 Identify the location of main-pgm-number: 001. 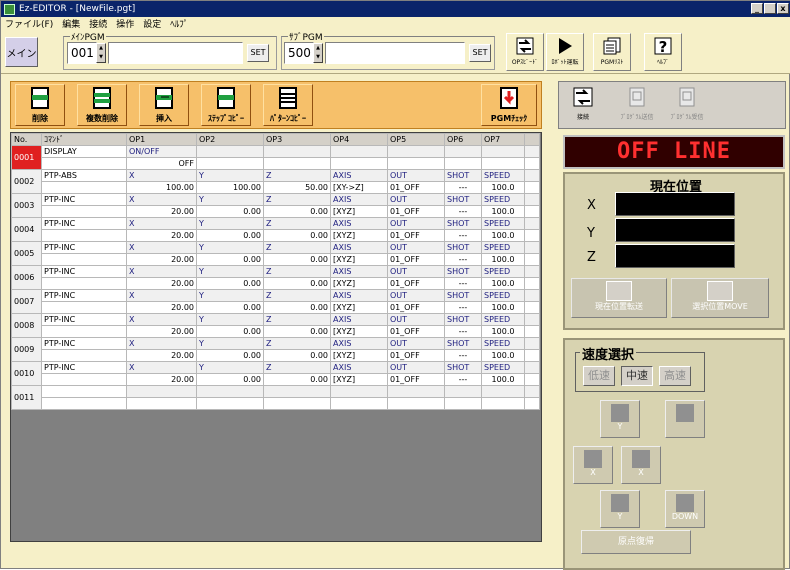
(82, 53).